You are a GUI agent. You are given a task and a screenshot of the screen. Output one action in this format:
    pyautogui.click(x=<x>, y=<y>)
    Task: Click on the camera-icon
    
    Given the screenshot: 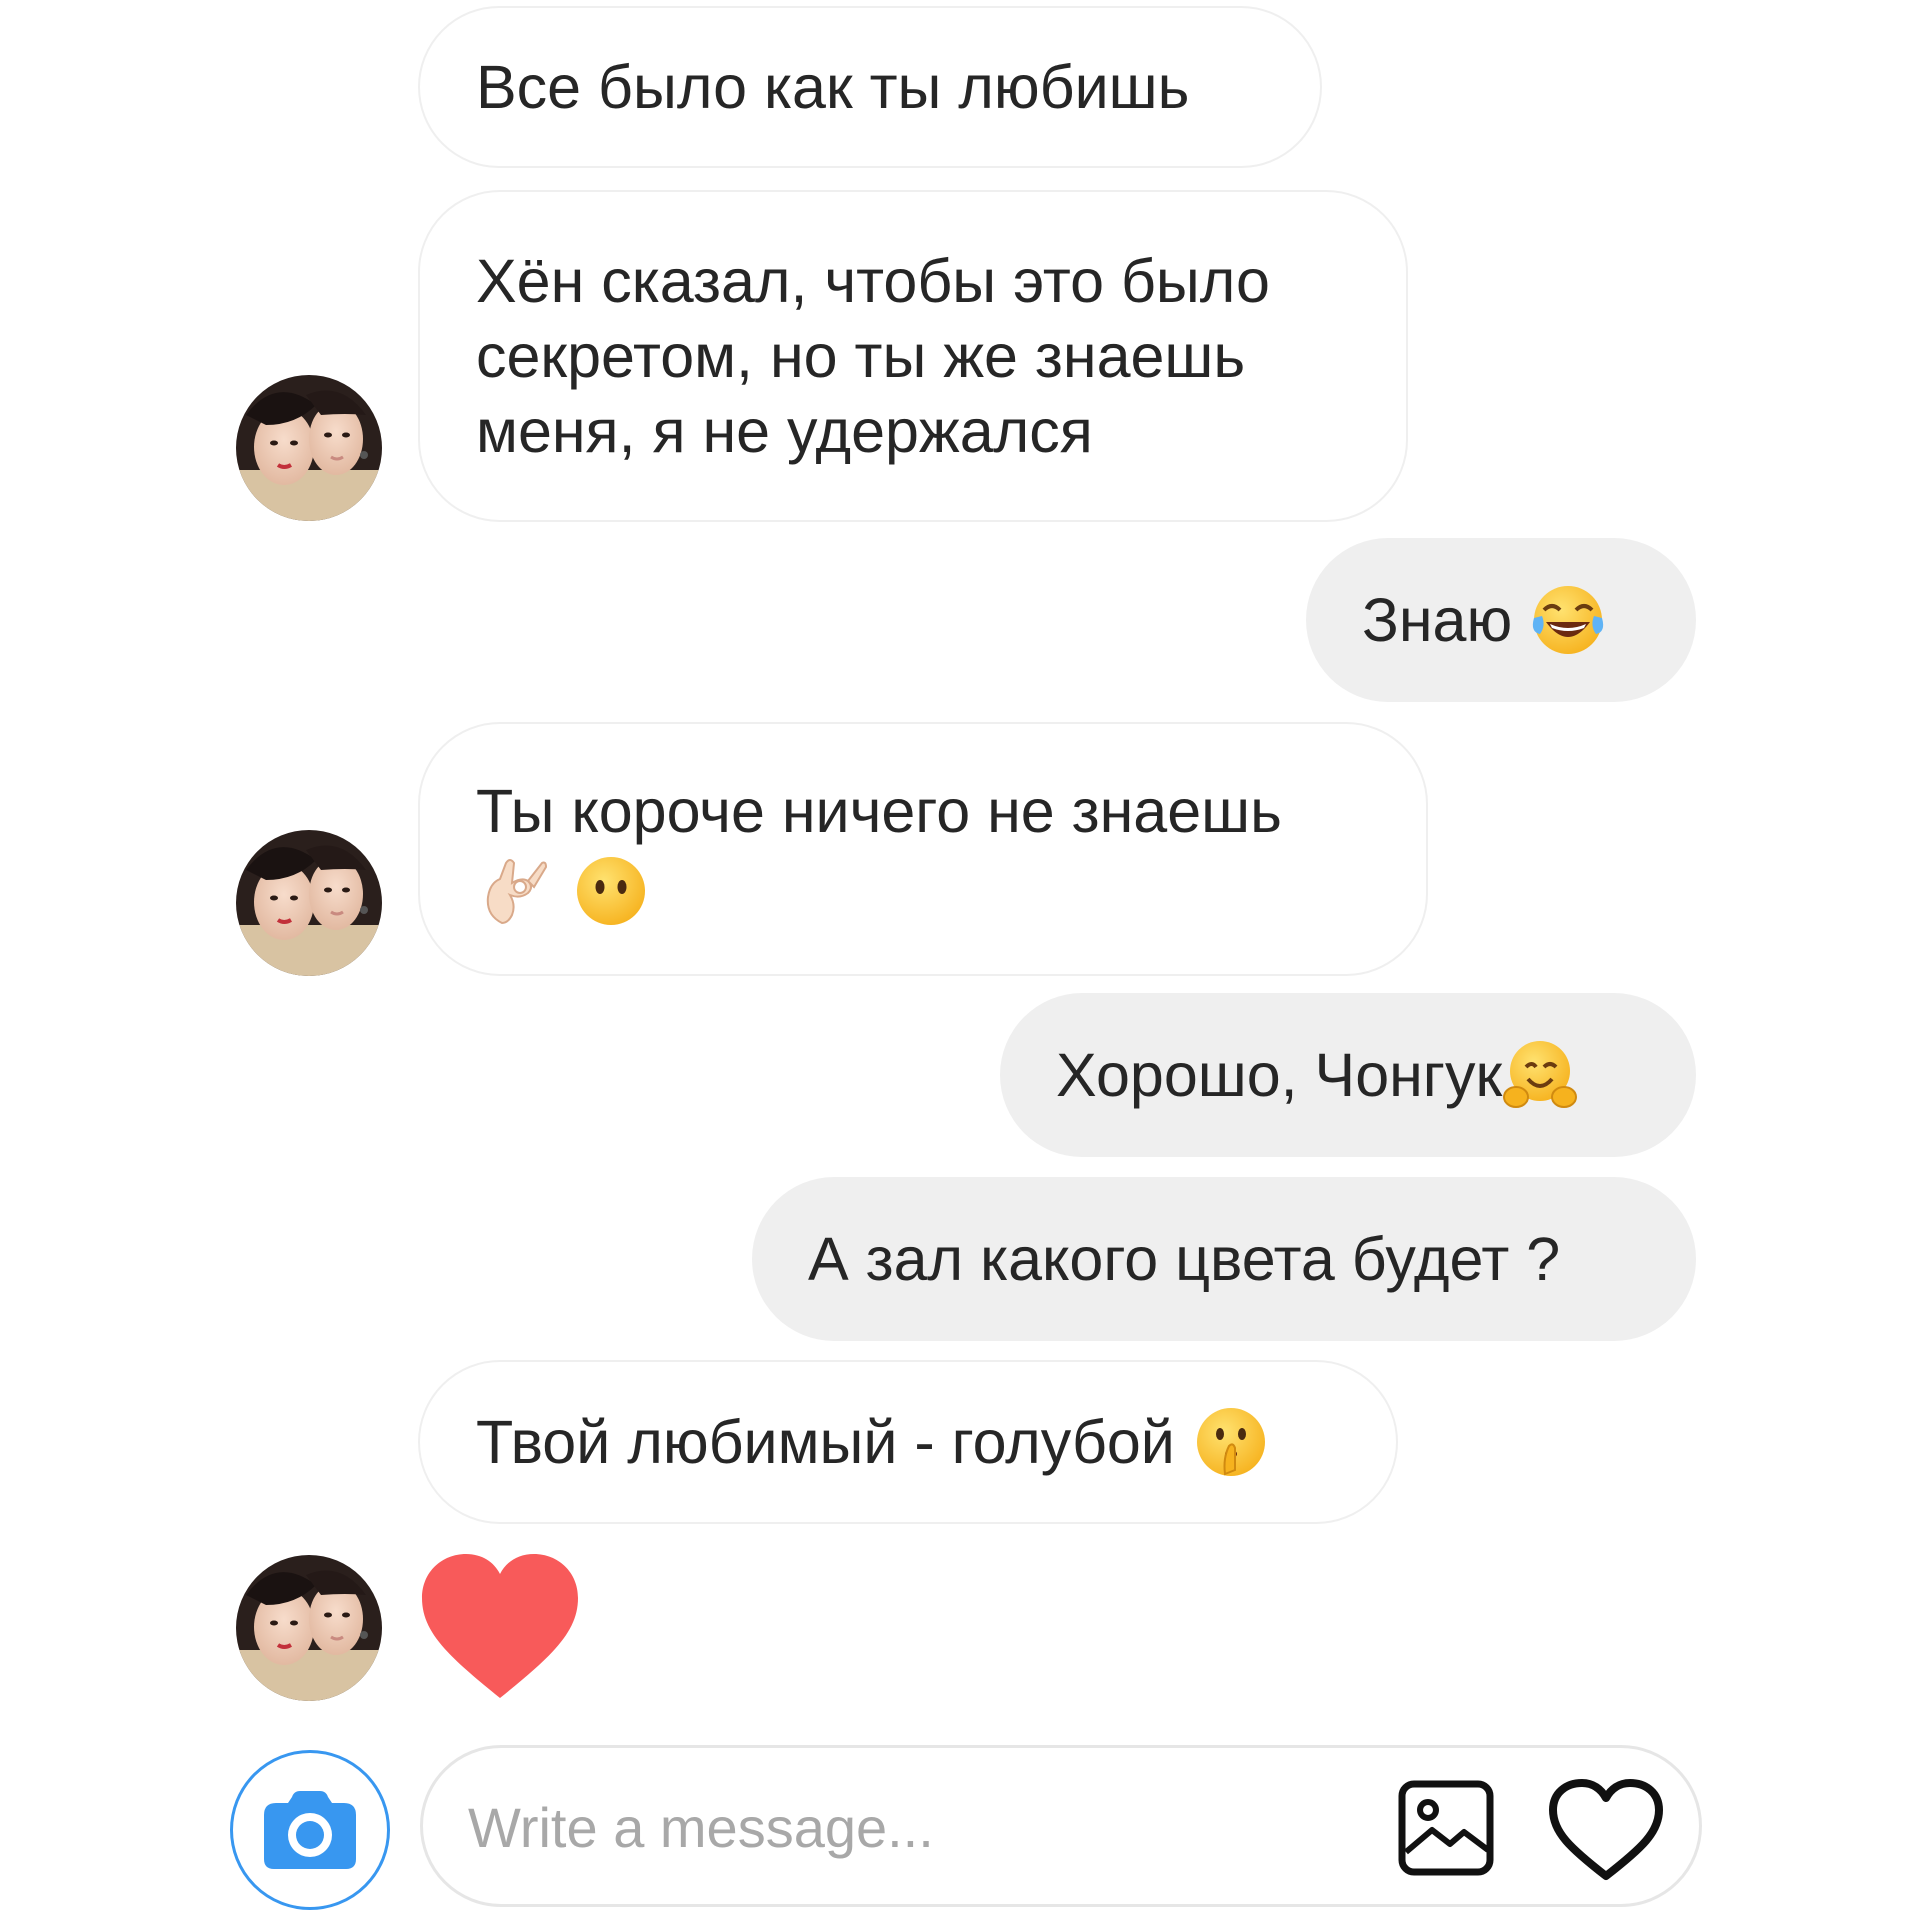 What is the action you would take?
    pyautogui.click(x=310, y=1830)
    